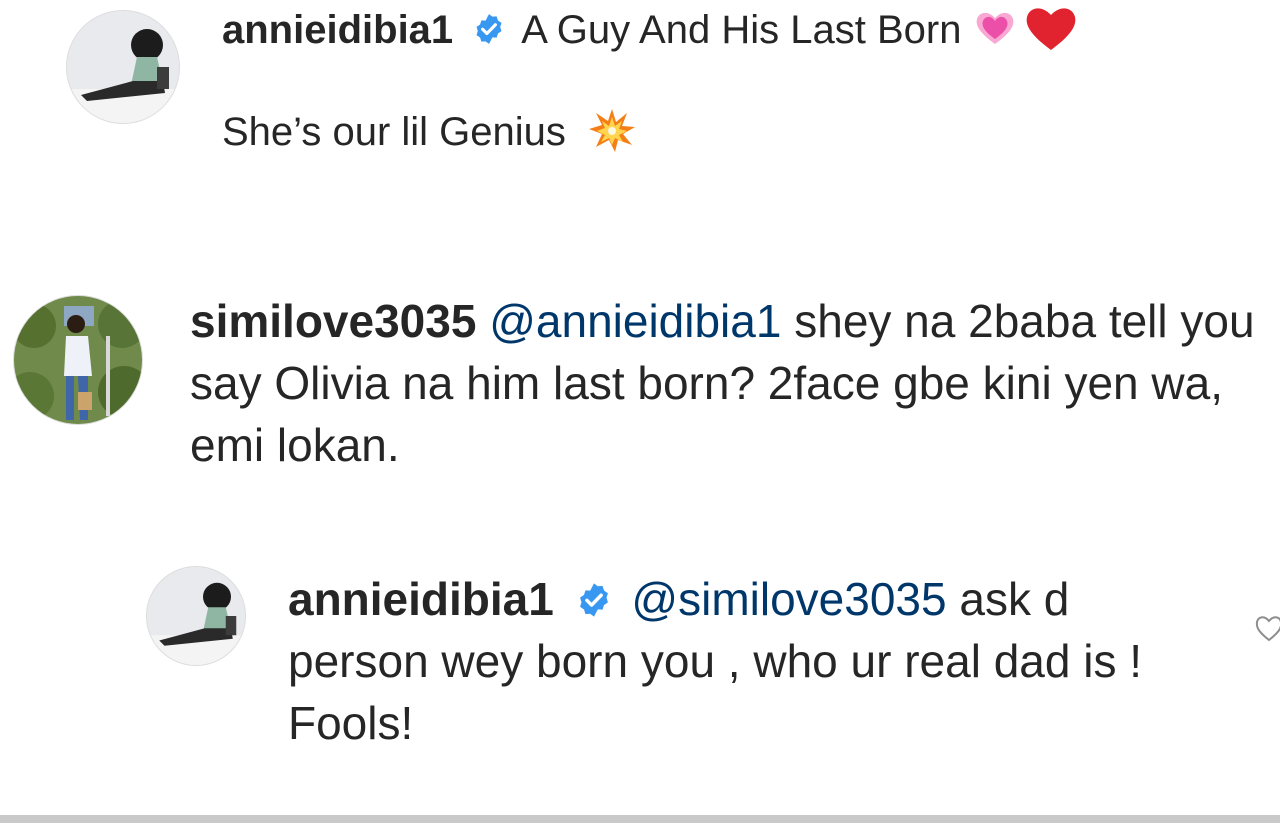 The image size is (1280, 823). I want to click on post-caption-line2: She’s our lil Genius, so click(429, 132).